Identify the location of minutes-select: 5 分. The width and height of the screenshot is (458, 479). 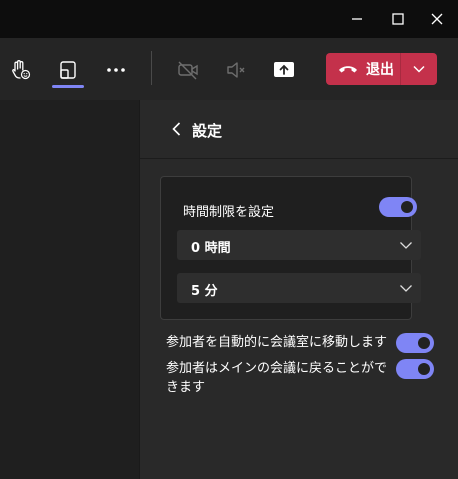
(299, 288).